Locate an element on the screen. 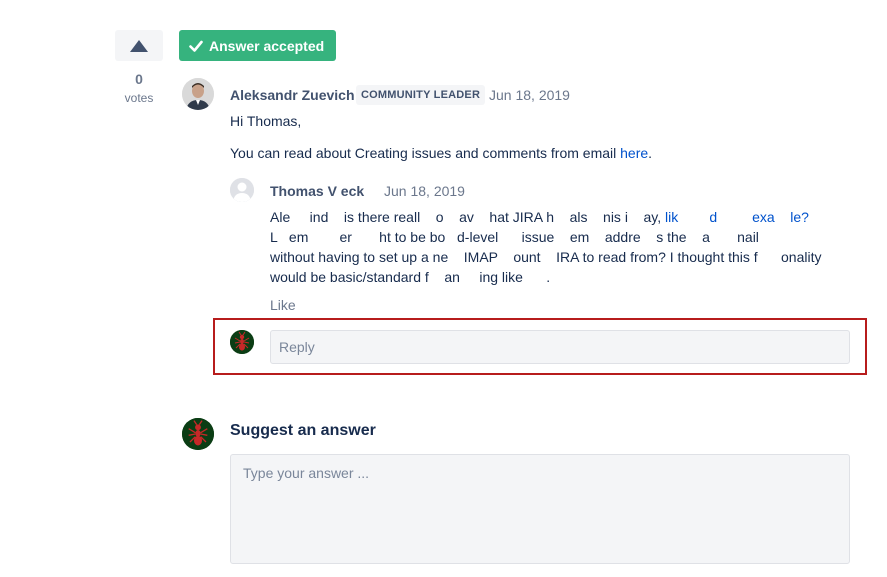 The width and height of the screenshot is (887, 577). upvote-button is located at coordinates (139, 45).